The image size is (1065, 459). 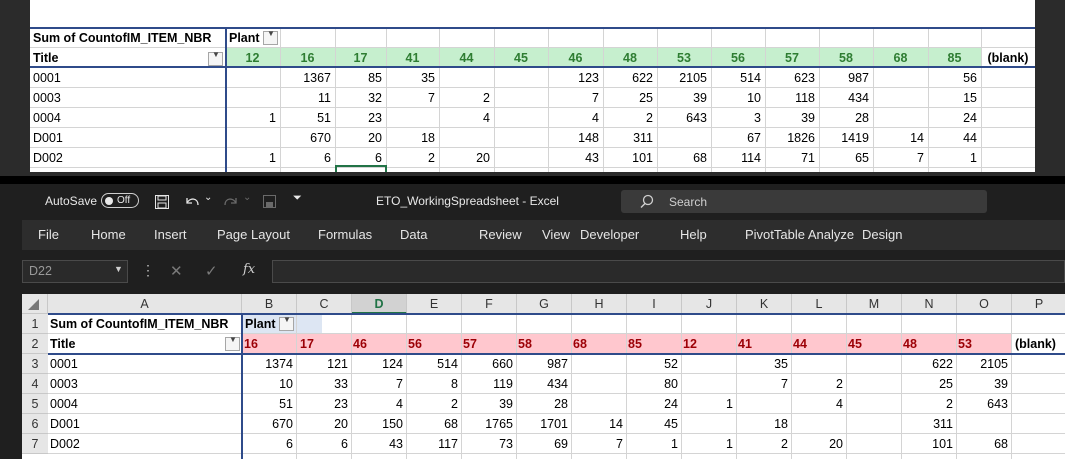 What do you see at coordinates (64, 384) in the screenshot?
I see `pivot-row-title: 0003` at bounding box center [64, 384].